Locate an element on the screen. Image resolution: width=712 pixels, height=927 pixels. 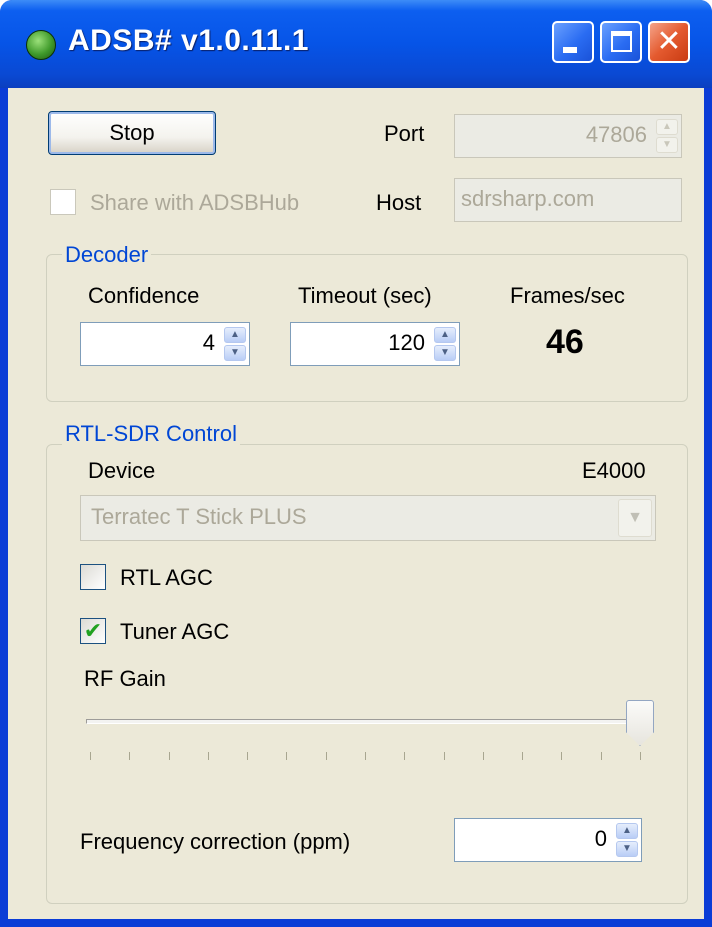
timeout-label: Timeout (sec) is located at coordinates (365, 295).